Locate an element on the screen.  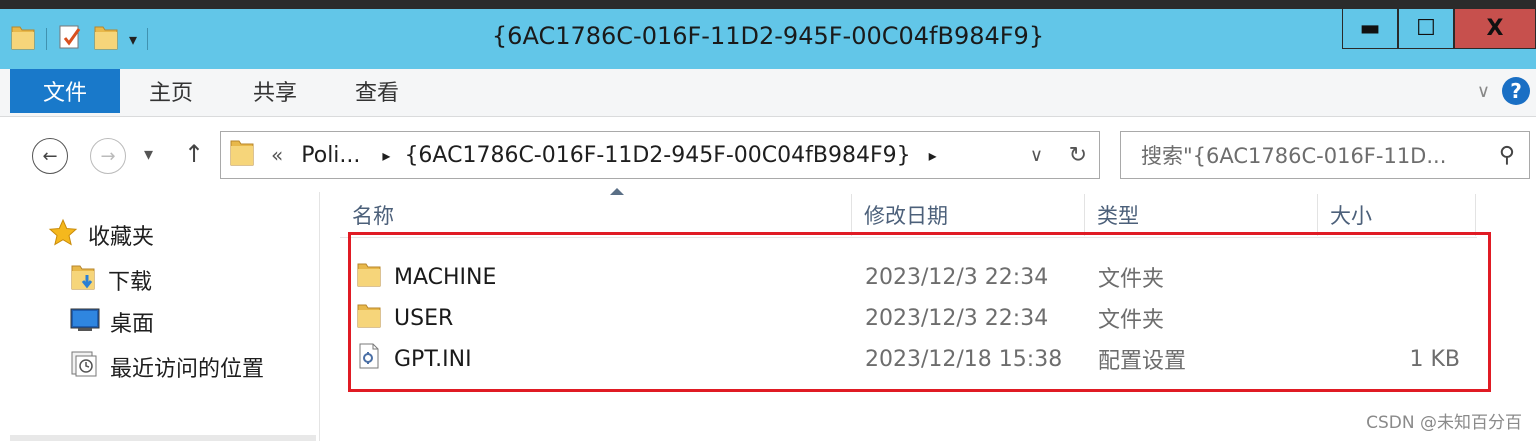
tab-share: 共享 is located at coordinates (275, 91).